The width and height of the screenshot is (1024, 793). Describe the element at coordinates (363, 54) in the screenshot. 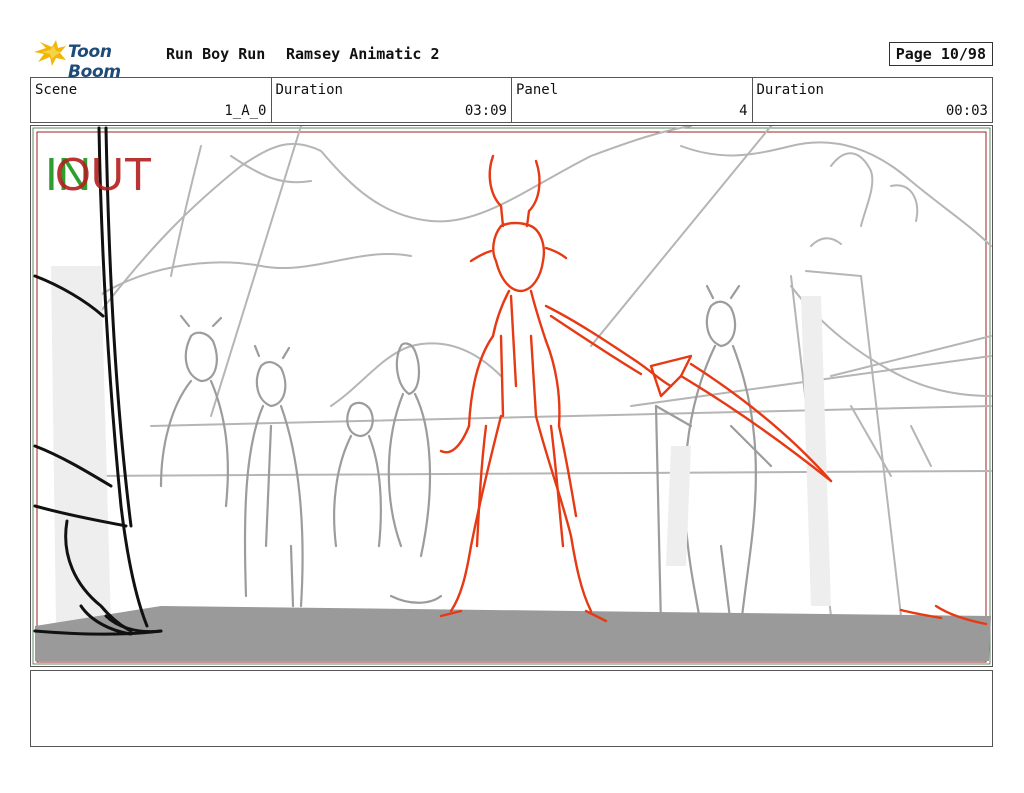

I see `sequence-title: Ramsey Animatic 2` at that location.